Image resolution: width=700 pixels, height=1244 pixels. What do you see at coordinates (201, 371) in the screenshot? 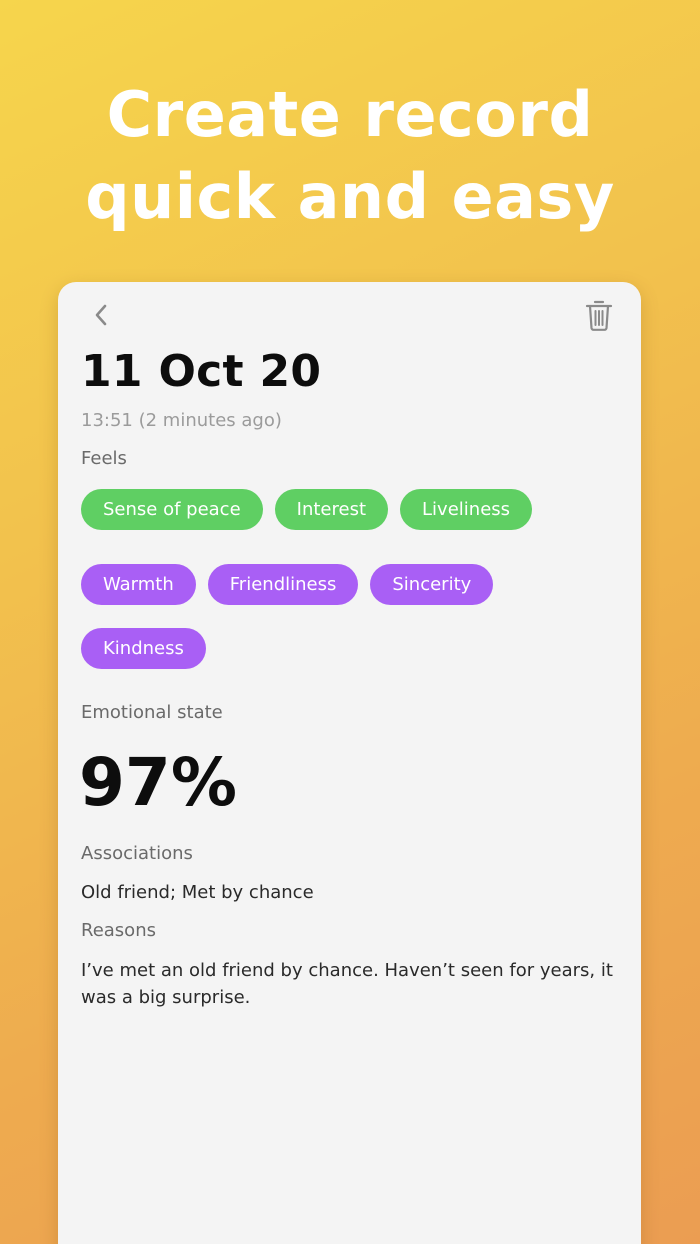
I see `record-date: 11 Oct 20` at bounding box center [201, 371].